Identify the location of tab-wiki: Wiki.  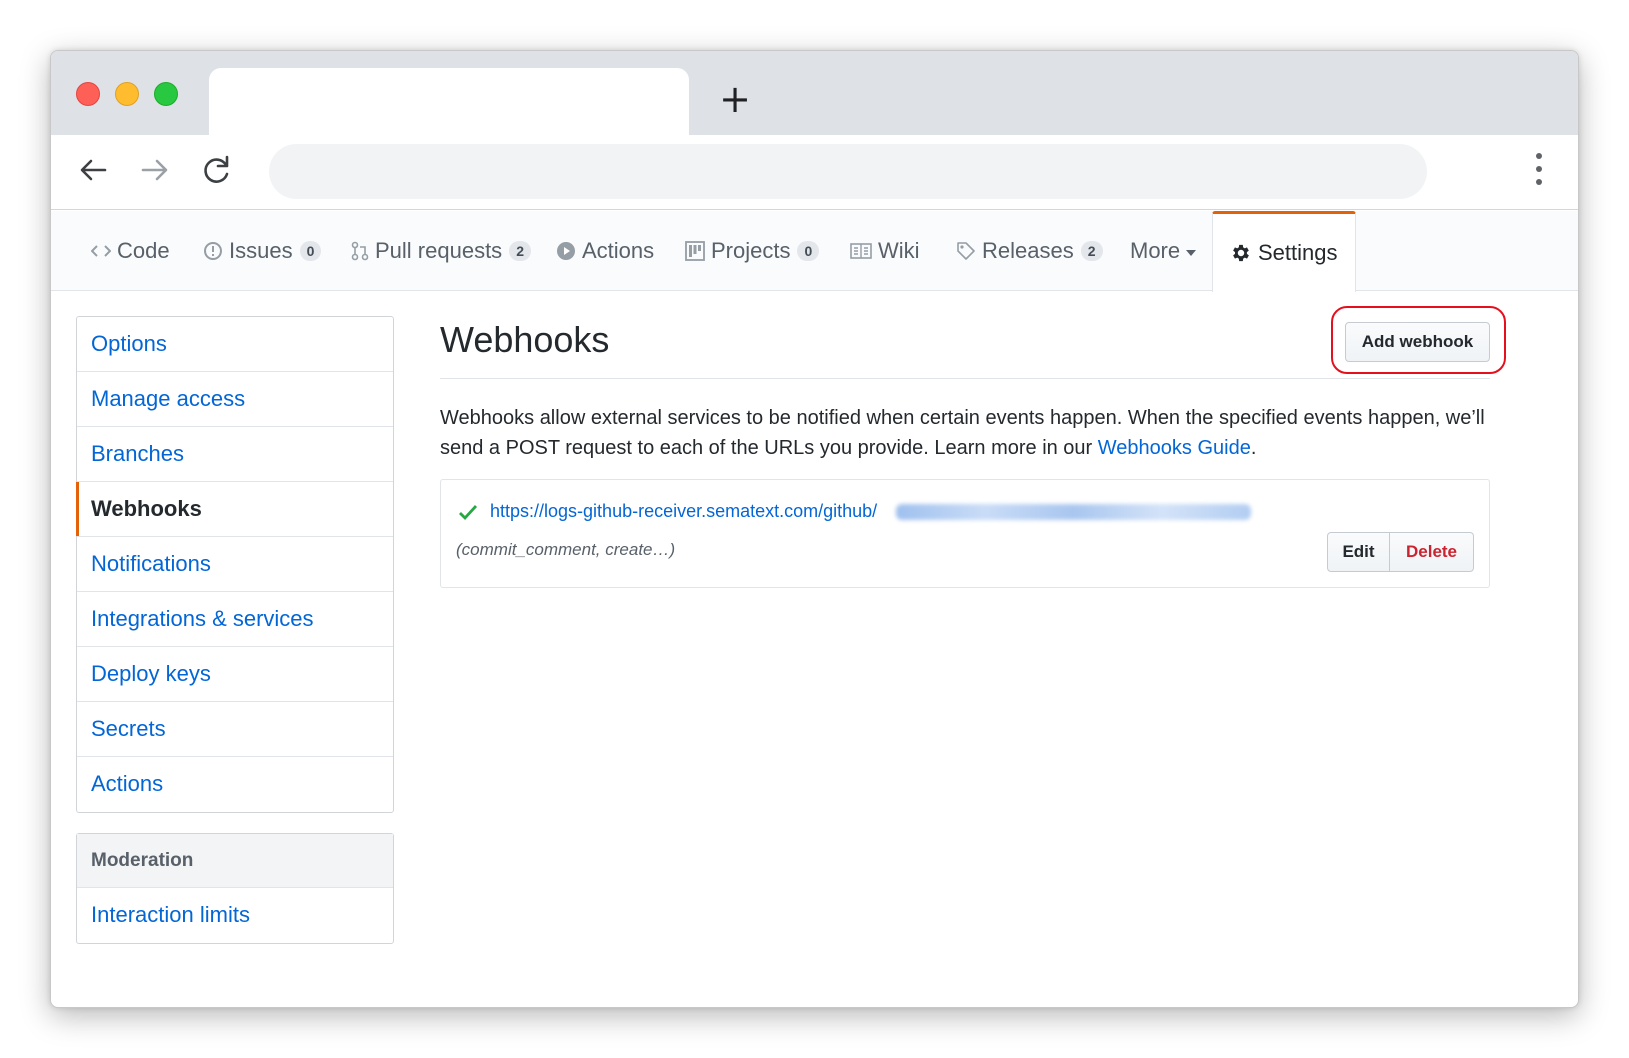
(885, 251).